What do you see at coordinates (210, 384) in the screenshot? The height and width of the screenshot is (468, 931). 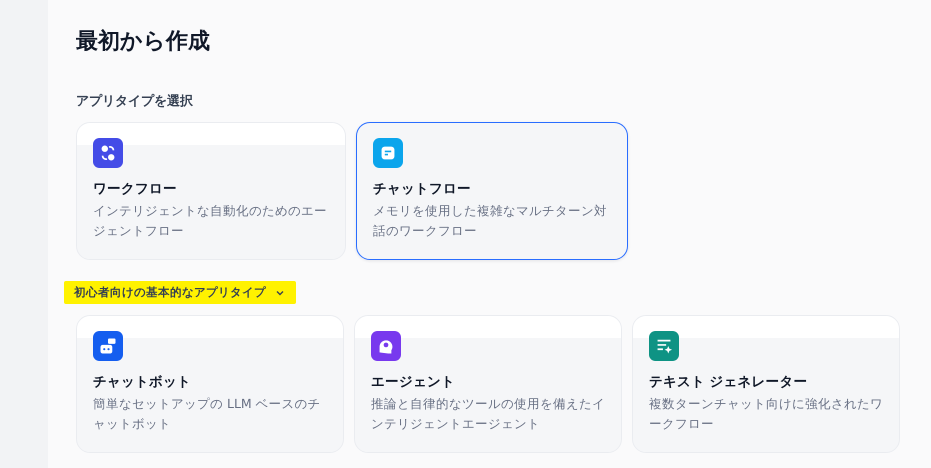 I see `app-type-card: チャットボット 簡単なセットアップの LLM ベースのチャットボット` at bounding box center [210, 384].